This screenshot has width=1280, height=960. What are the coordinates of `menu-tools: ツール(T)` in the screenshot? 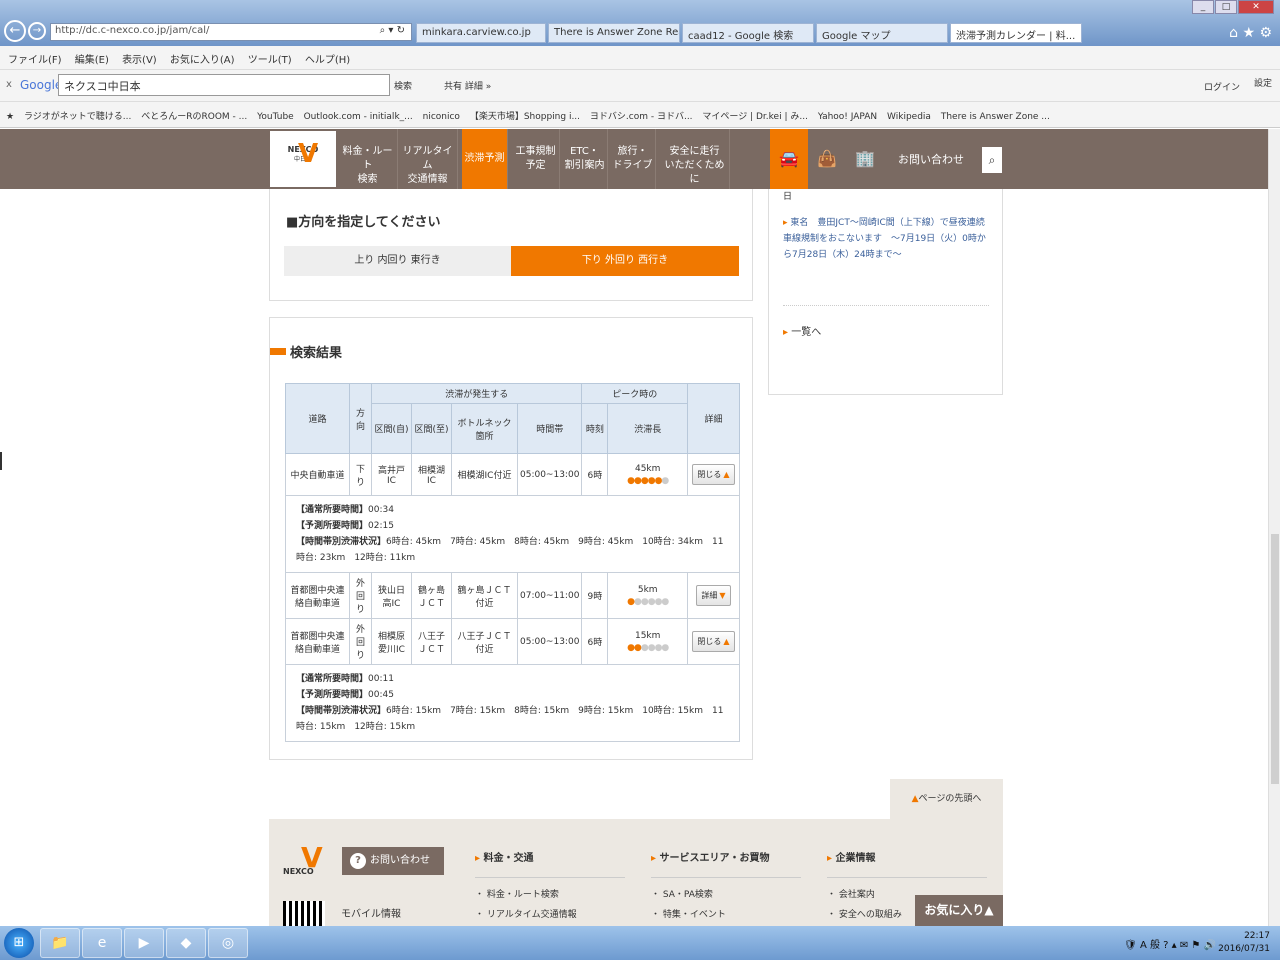 It's located at (270, 60).